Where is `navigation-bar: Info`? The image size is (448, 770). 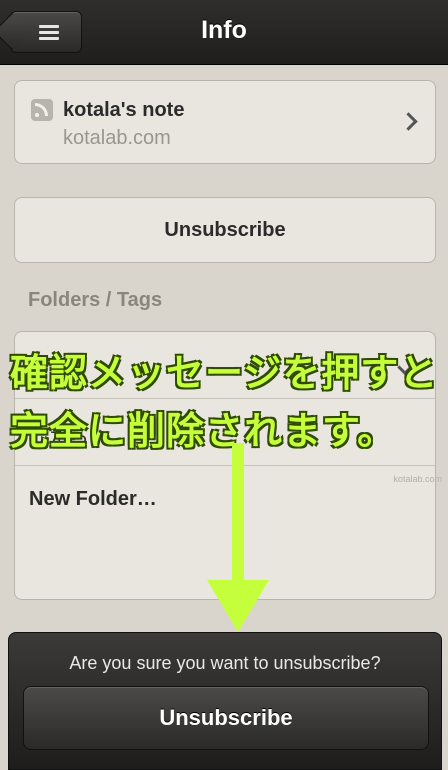
navigation-bar: Info is located at coordinates (224, 32).